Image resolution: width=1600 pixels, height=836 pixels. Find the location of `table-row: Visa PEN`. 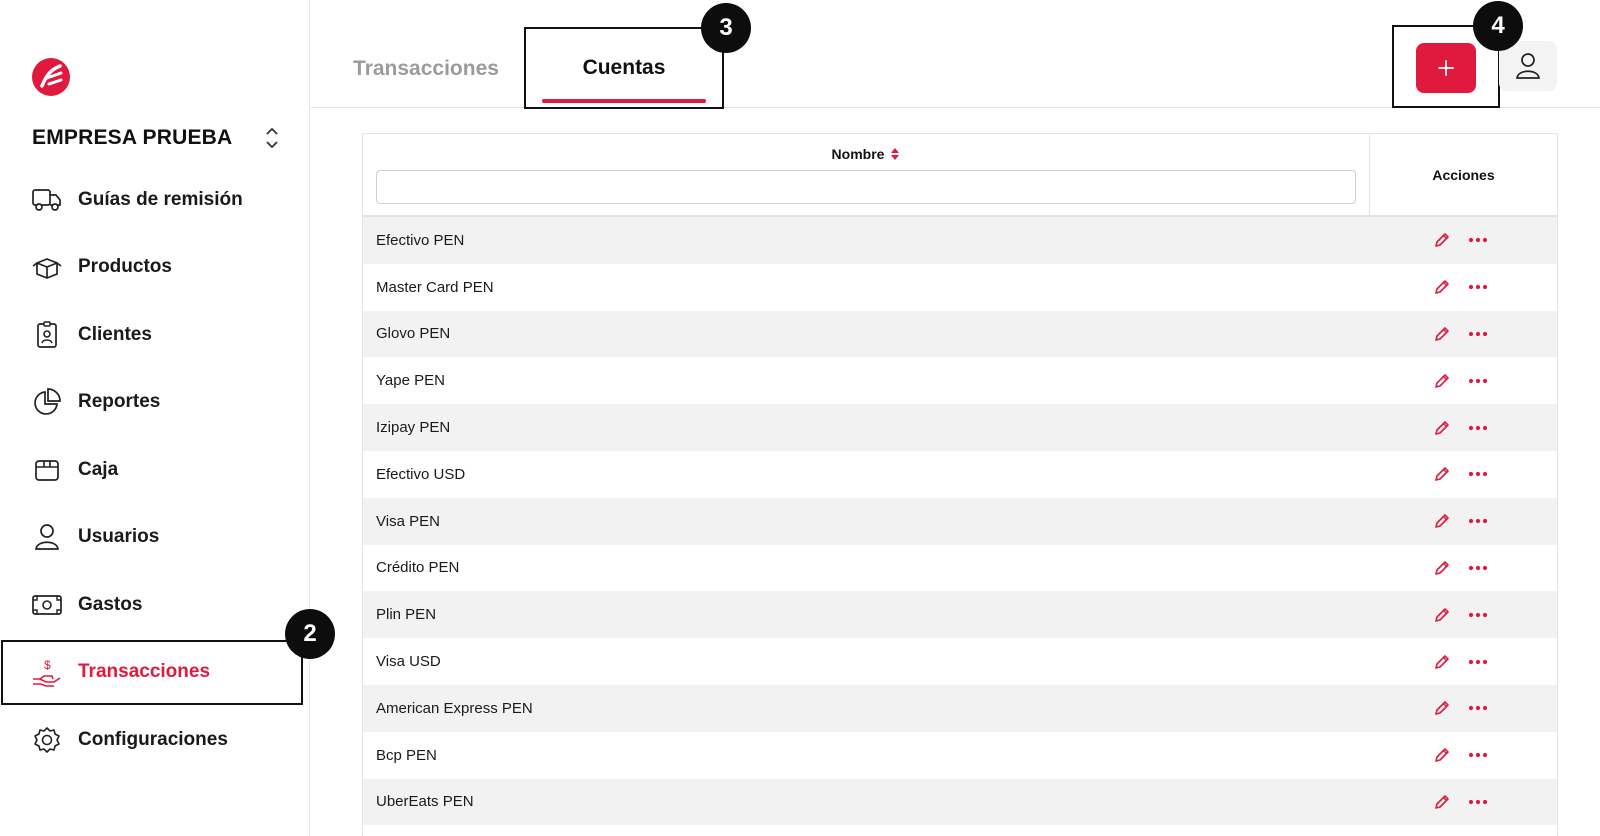

table-row: Visa PEN is located at coordinates (960, 521).